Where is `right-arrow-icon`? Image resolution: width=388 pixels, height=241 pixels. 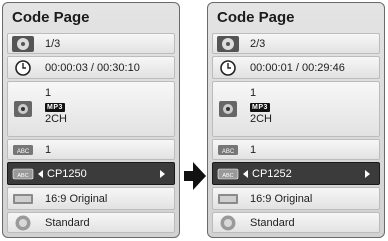 right-arrow-icon is located at coordinates (195, 176).